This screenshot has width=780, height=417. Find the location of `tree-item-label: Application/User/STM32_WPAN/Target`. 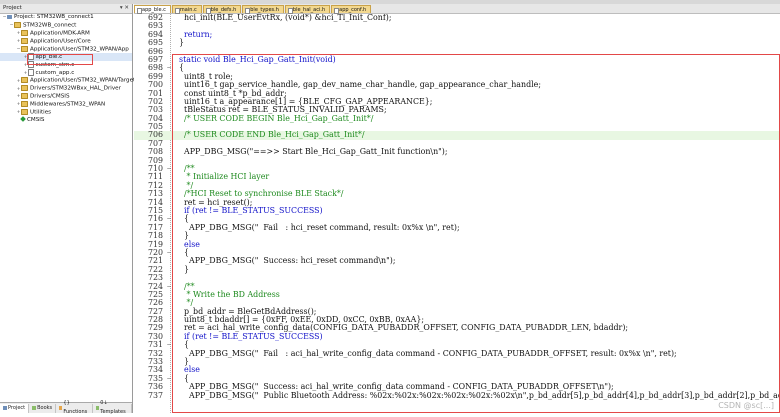

tree-item-label: Application/User/STM32_WPAN/Target is located at coordinates (83, 80).